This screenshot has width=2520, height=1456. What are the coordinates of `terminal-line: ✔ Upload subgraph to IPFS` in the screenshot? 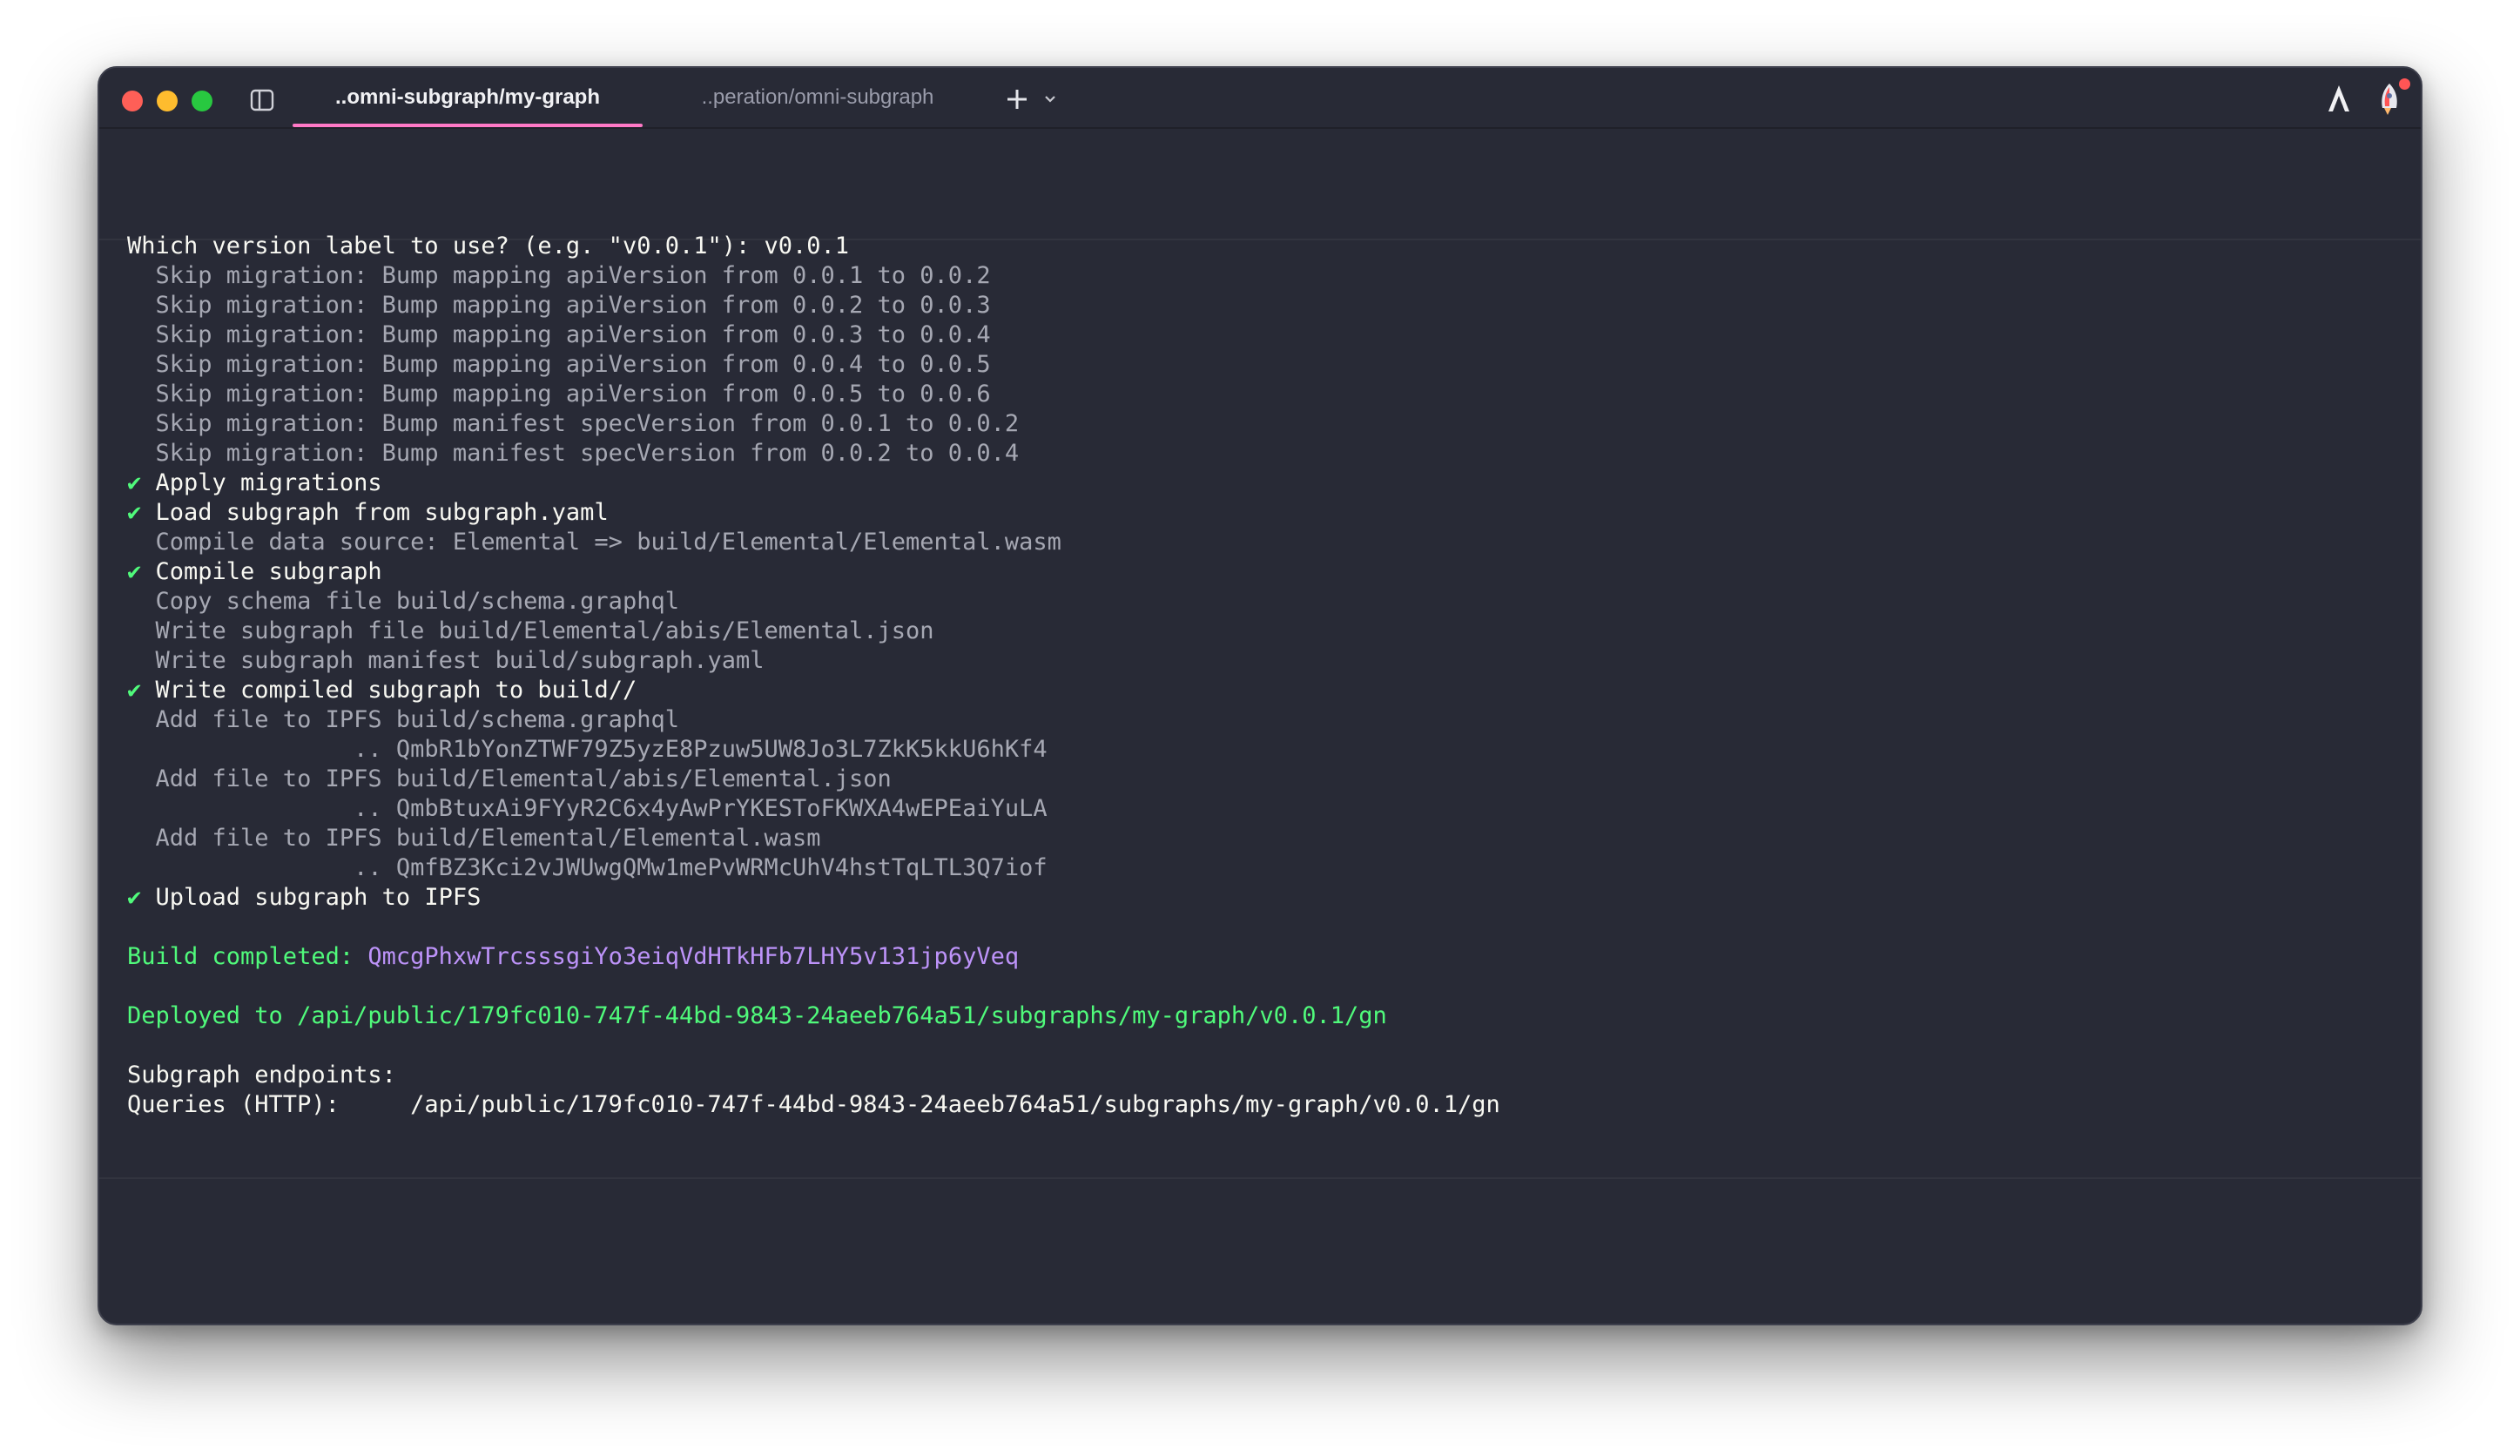 It's located at (1265, 898).